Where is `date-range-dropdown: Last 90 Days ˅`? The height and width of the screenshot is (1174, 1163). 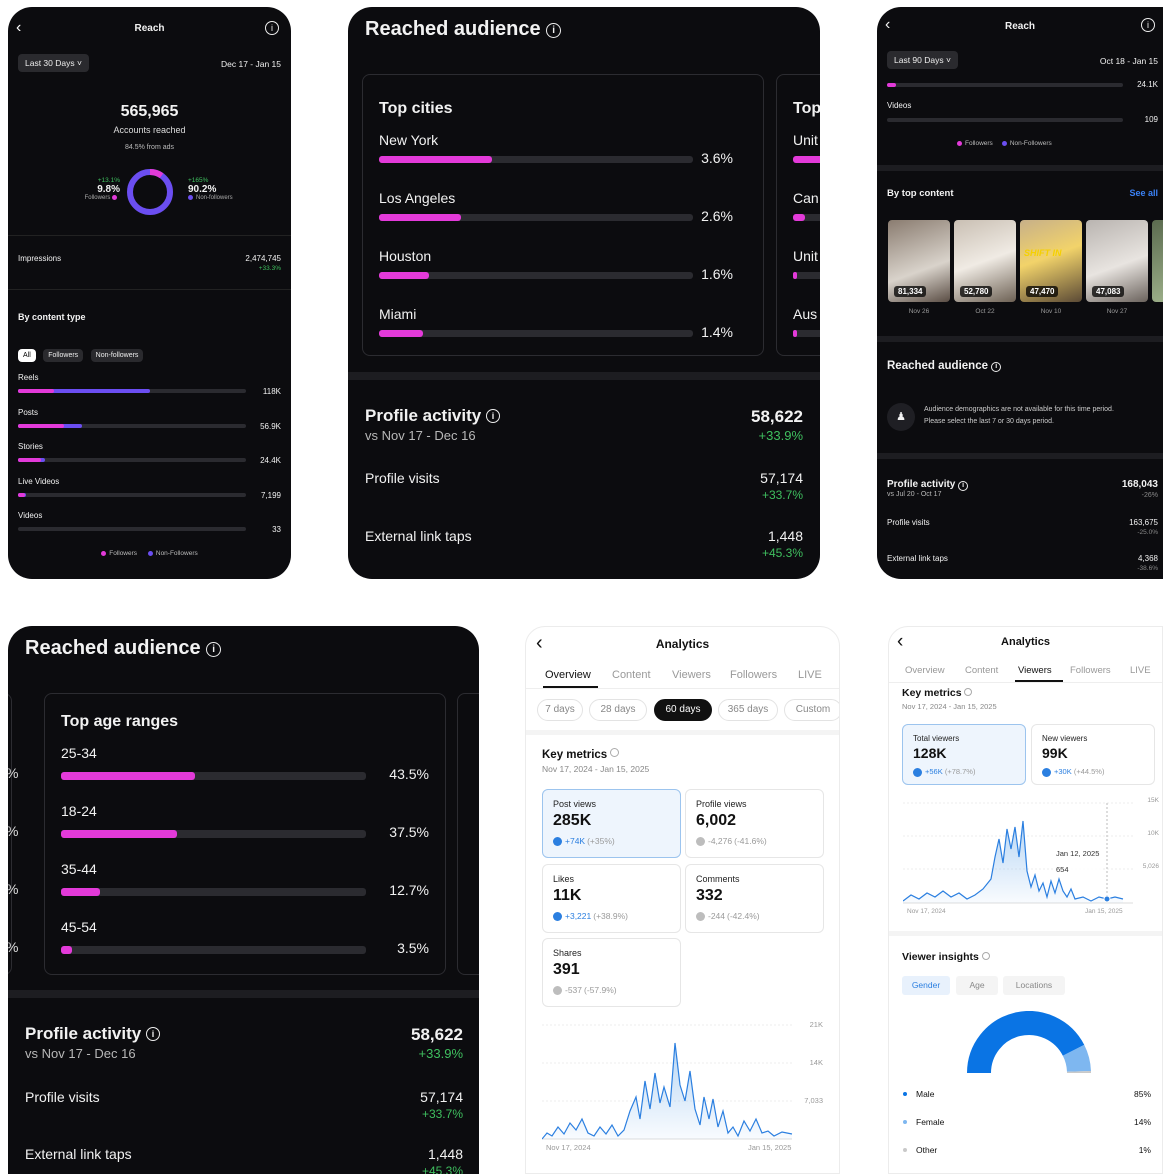 date-range-dropdown: Last 90 Days ˅ is located at coordinates (922, 60).